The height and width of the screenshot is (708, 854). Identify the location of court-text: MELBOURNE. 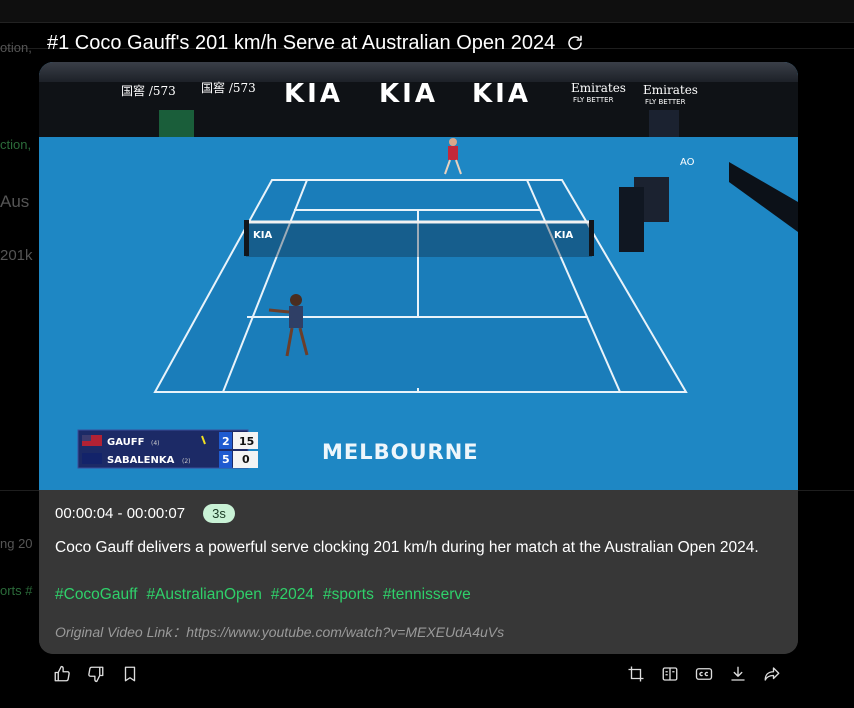
(400, 452).